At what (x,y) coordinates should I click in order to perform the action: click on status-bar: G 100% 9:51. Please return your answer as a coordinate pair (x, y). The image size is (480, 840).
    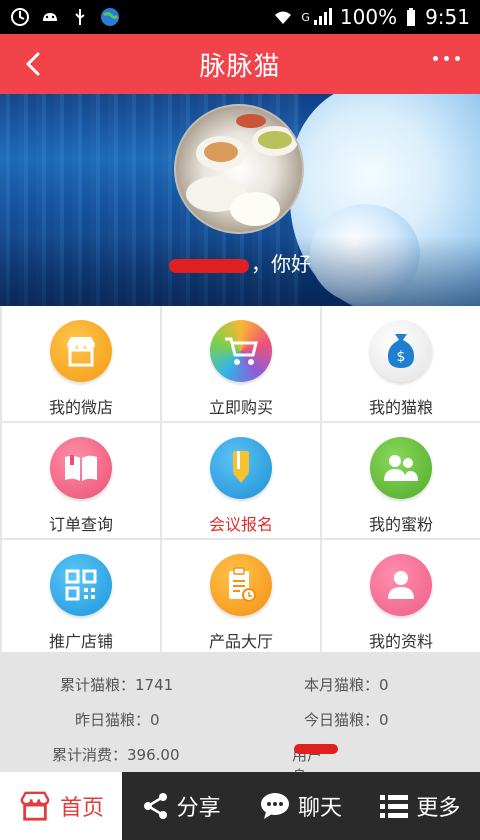
    Looking at the image, I should click on (240, 17).